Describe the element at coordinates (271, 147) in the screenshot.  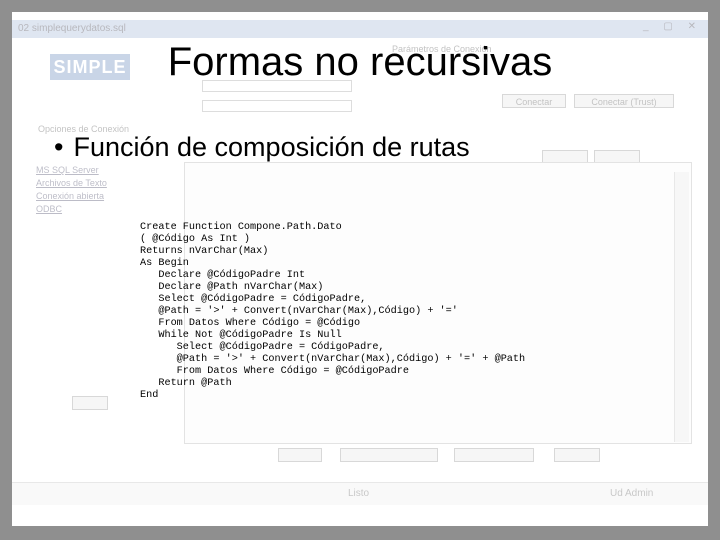
I see `bullet-text: Función de composición de rutas` at that location.